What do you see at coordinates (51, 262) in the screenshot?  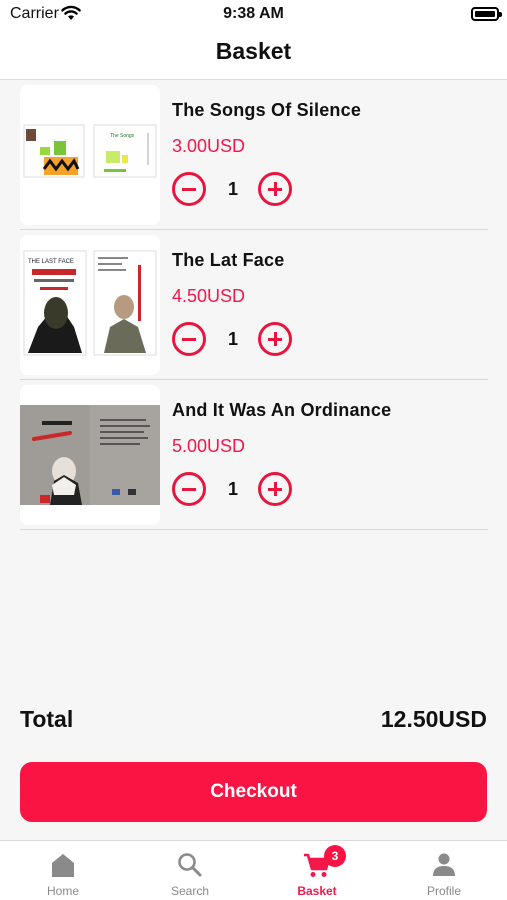 I see `svg-text: THE LAST FACE` at bounding box center [51, 262].